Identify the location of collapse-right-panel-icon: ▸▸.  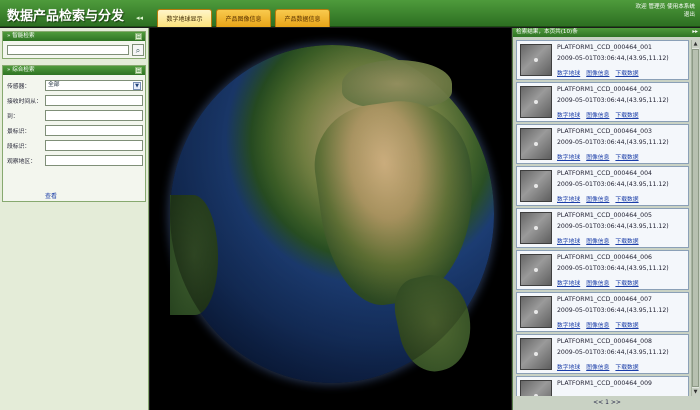
(695, 32).